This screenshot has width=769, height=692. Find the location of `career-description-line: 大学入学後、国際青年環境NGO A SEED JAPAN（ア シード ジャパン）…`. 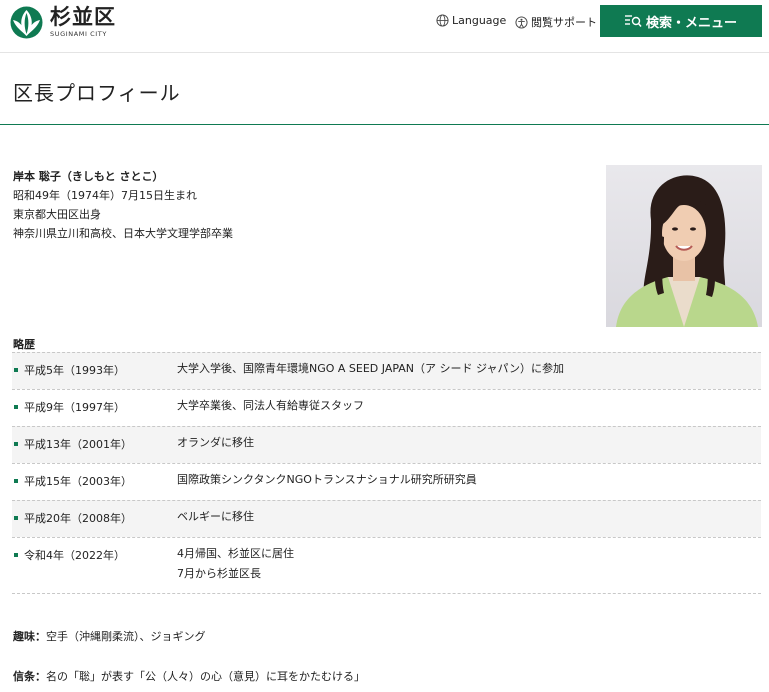

career-description-line: 大学入学後、国際青年環境NGO A SEED JAPAN（ア シード ジャパン）… is located at coordinates (371, 368).